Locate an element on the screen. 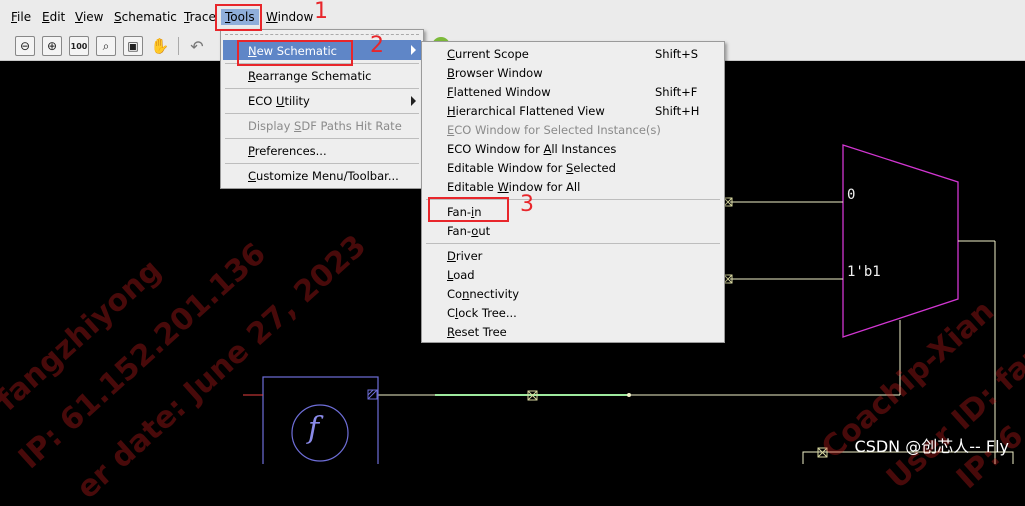 Image resolution: width=1025 pixels, height=506 pixels. mux-input-label-0: 0 is located at coordinates (851, 195).